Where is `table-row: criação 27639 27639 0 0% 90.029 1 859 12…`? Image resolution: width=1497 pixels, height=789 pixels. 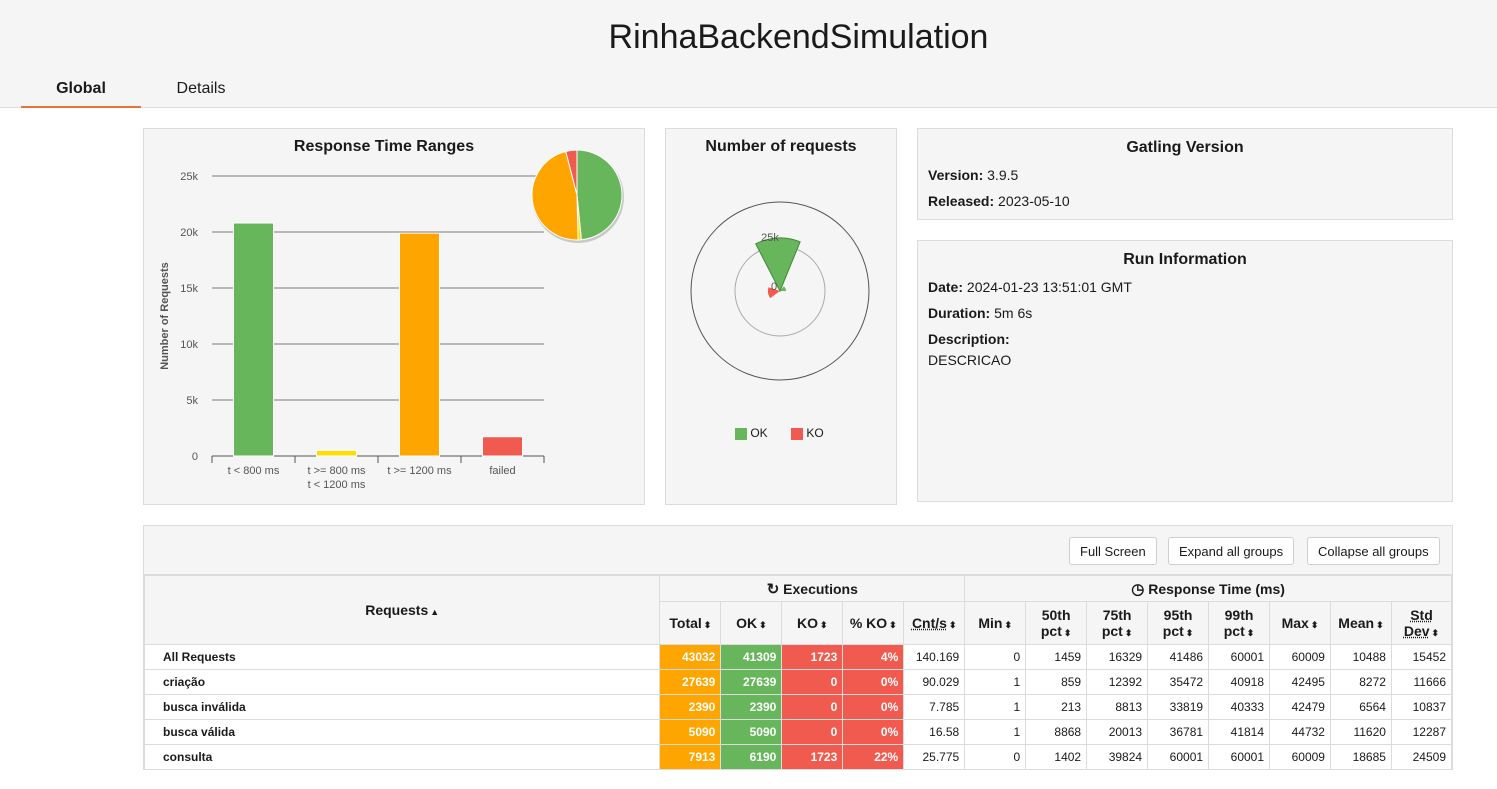
table-row: criação 27639 27639 0 0% 90.029 1 859 12… is located at coordinates (798, 682).